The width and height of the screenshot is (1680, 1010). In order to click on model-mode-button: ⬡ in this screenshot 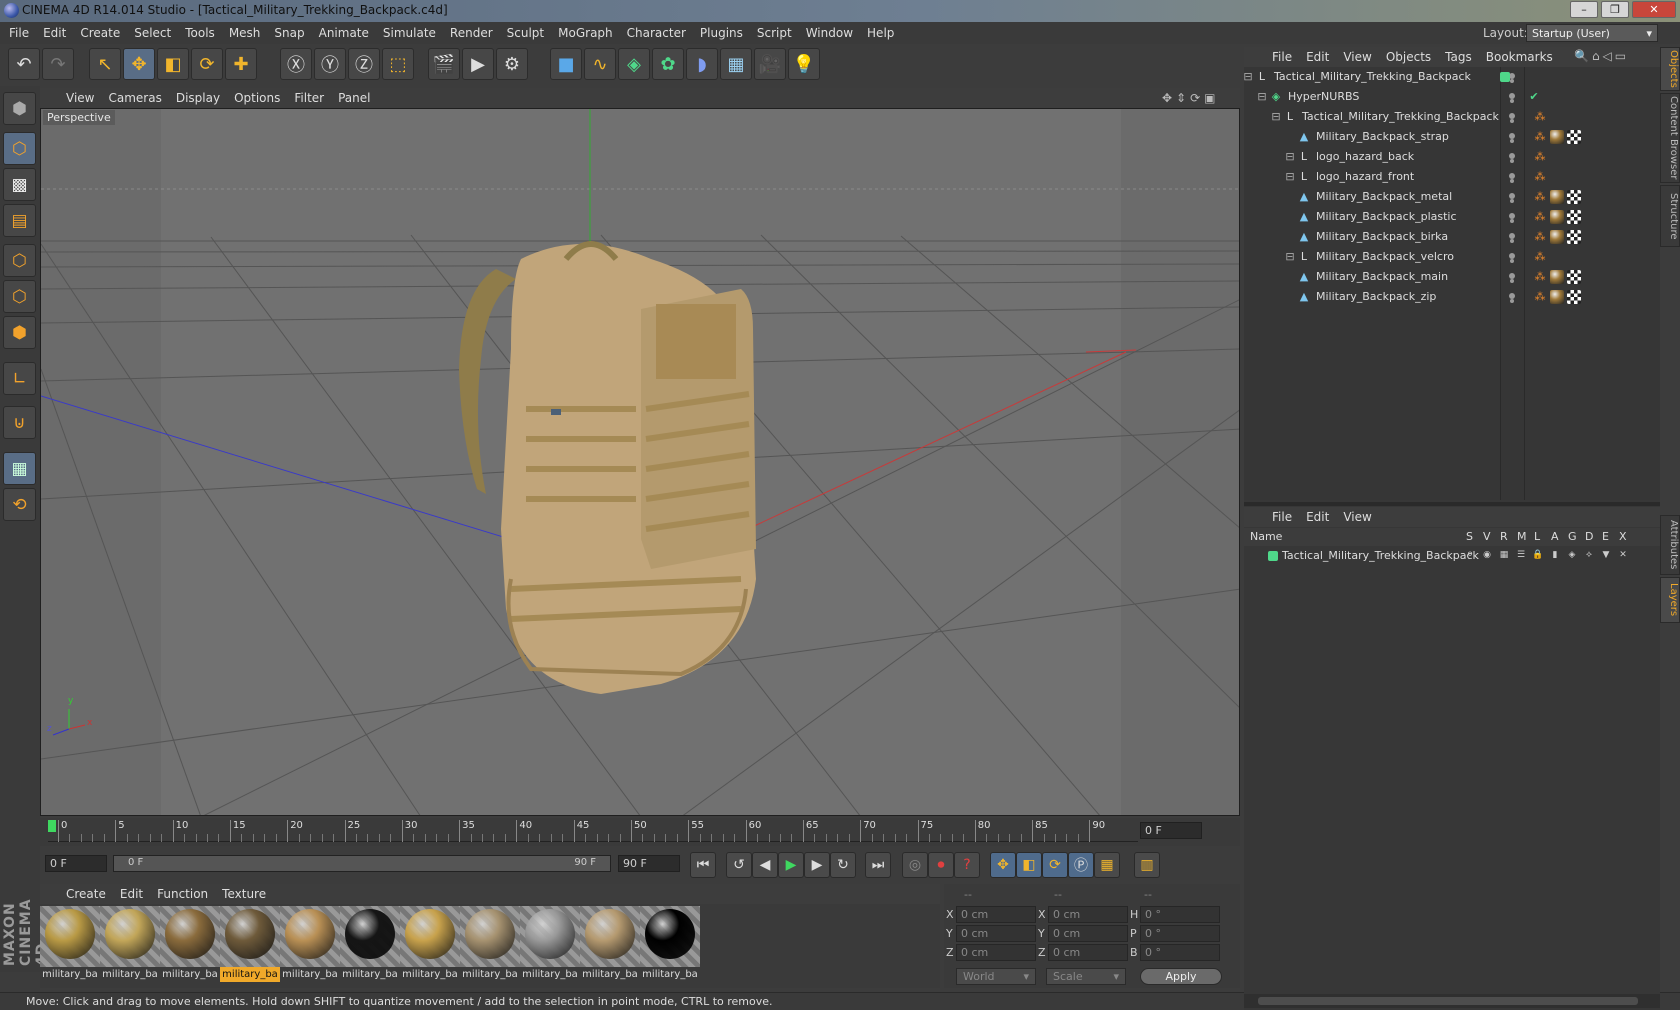, I will do `click(19, 148)`.